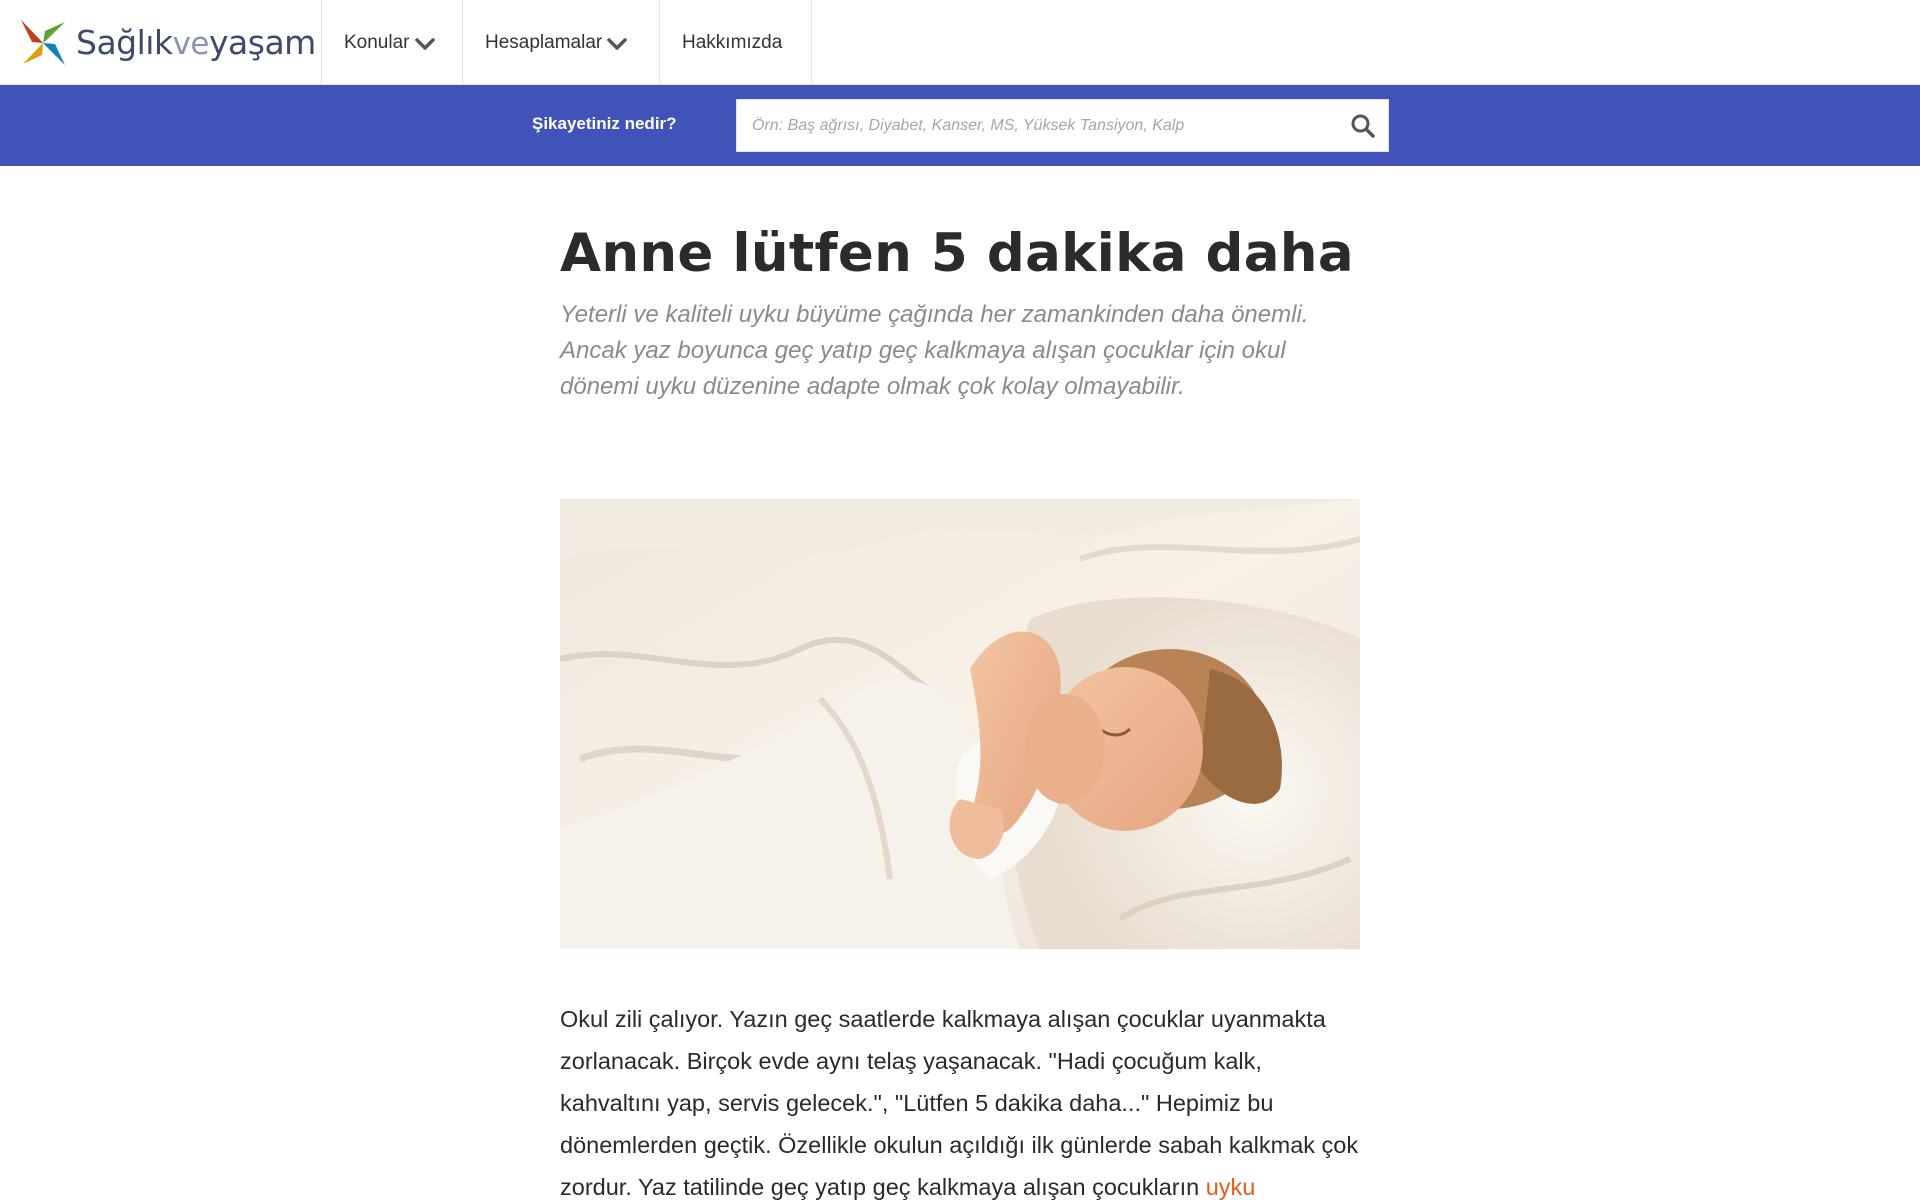 This screenshot has height=1200, width=1920. I want to click on logo-text-yasam: yaşam, so click(262, 42).